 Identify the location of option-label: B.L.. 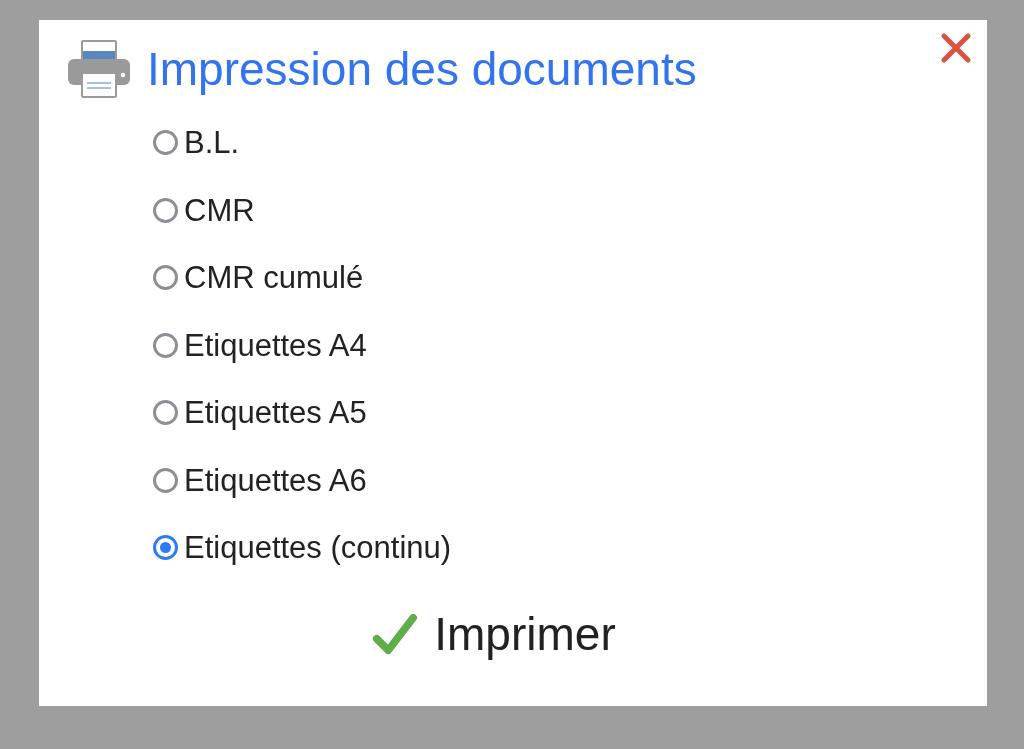
(212, 143).